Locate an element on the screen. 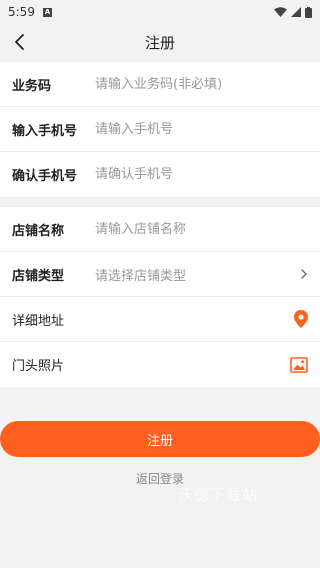  notification-icon: A is located at coordinates (47, 12).